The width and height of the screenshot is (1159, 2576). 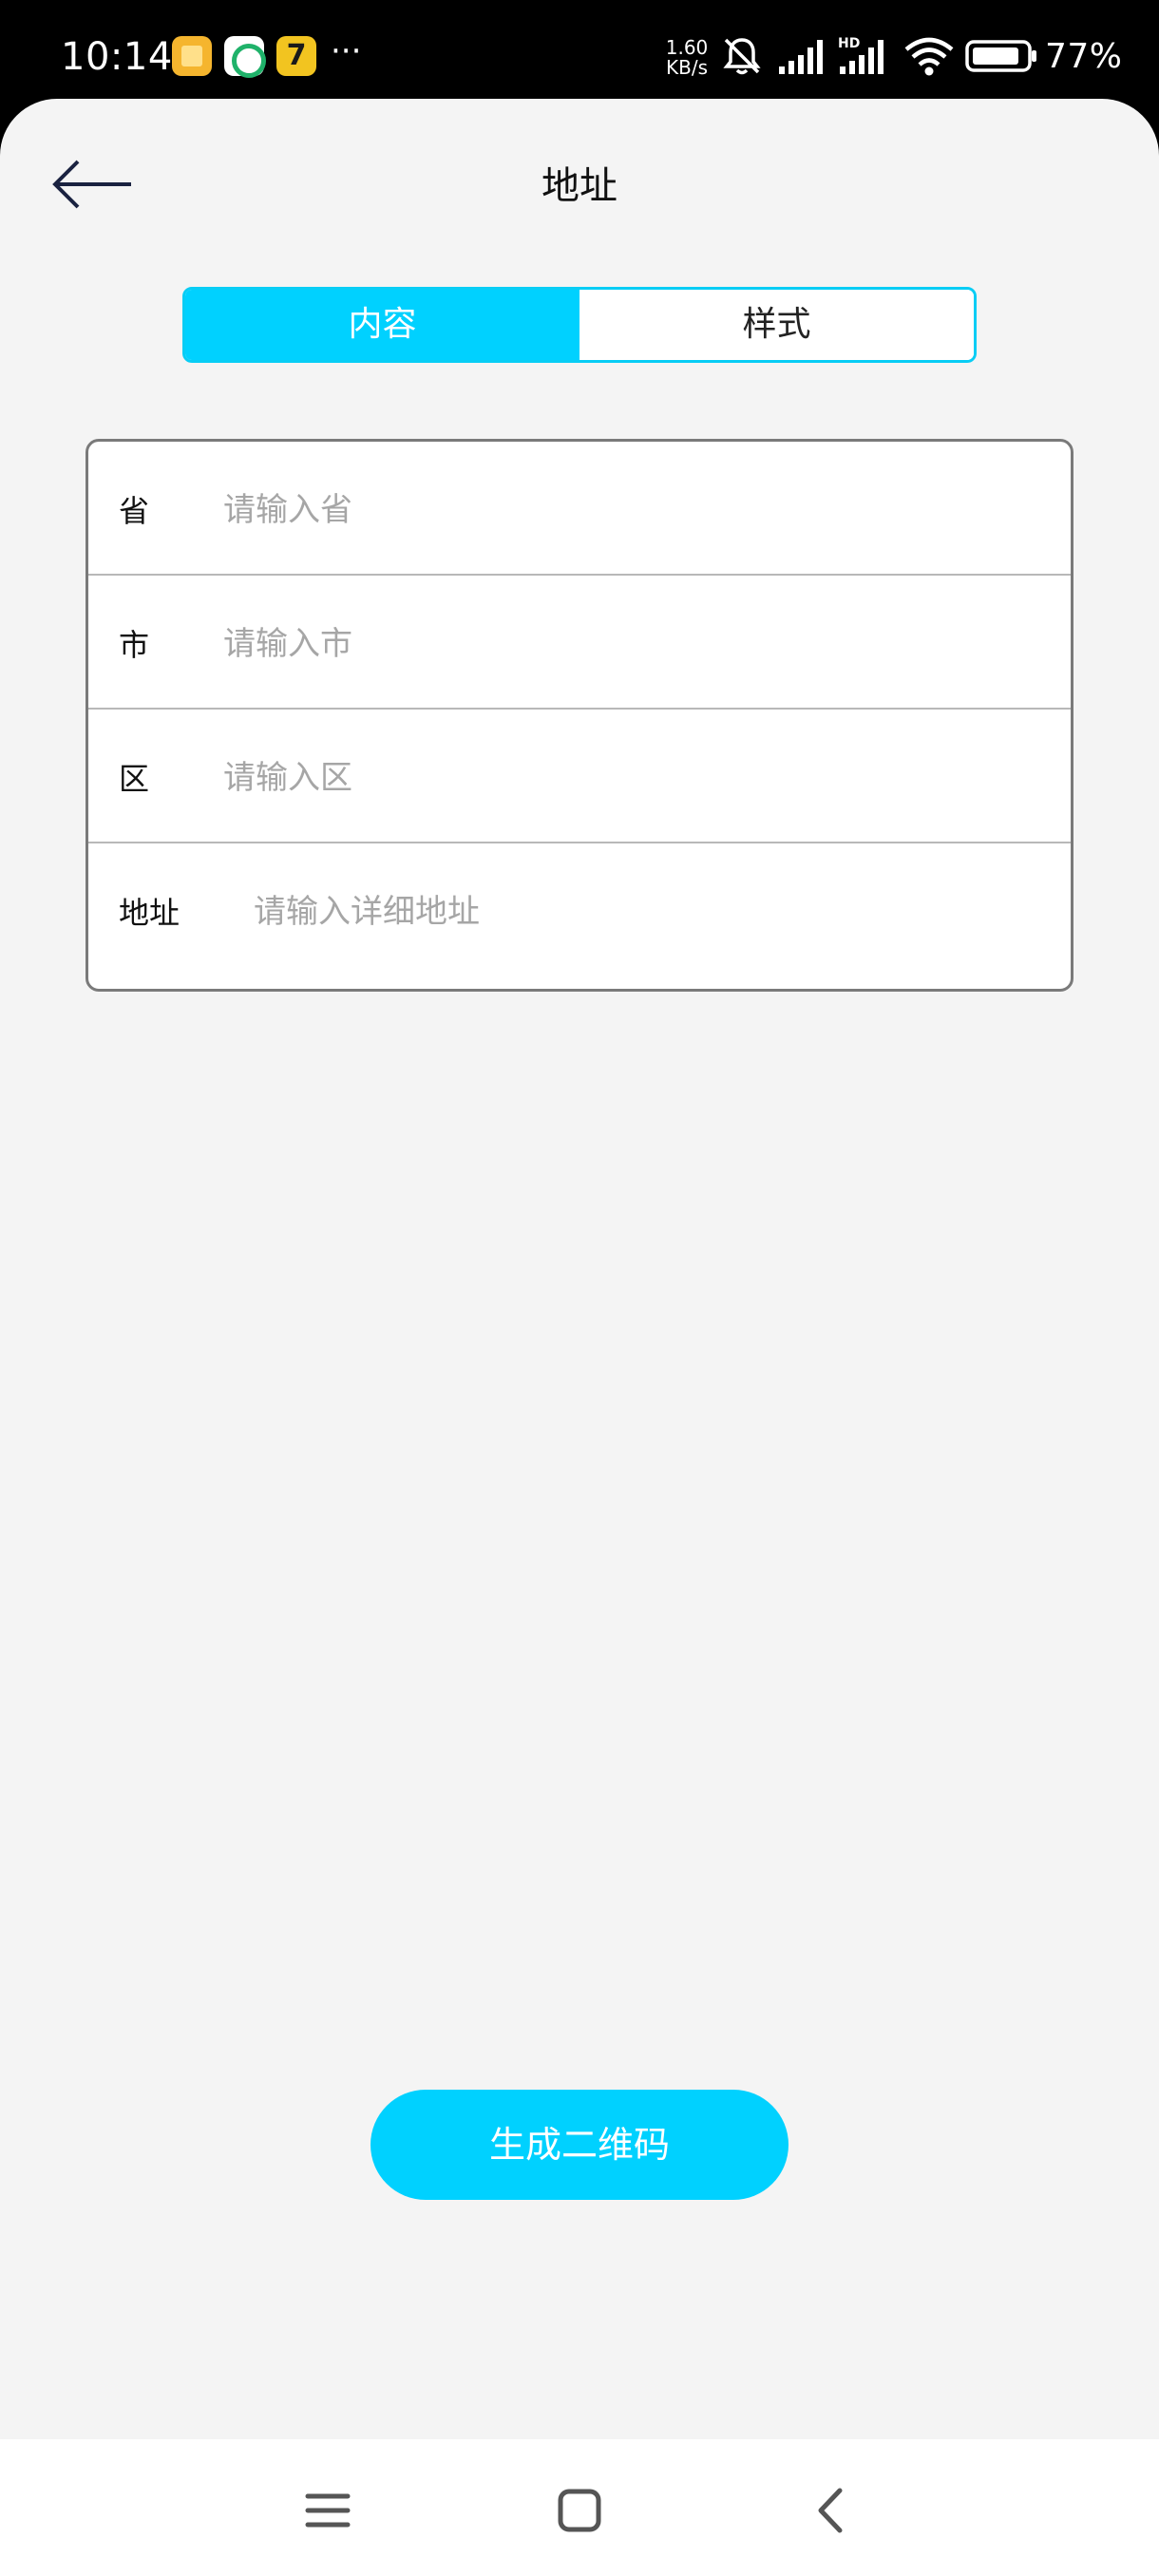 I want to click on tab-style: 样式, so click(x=777, y=325).